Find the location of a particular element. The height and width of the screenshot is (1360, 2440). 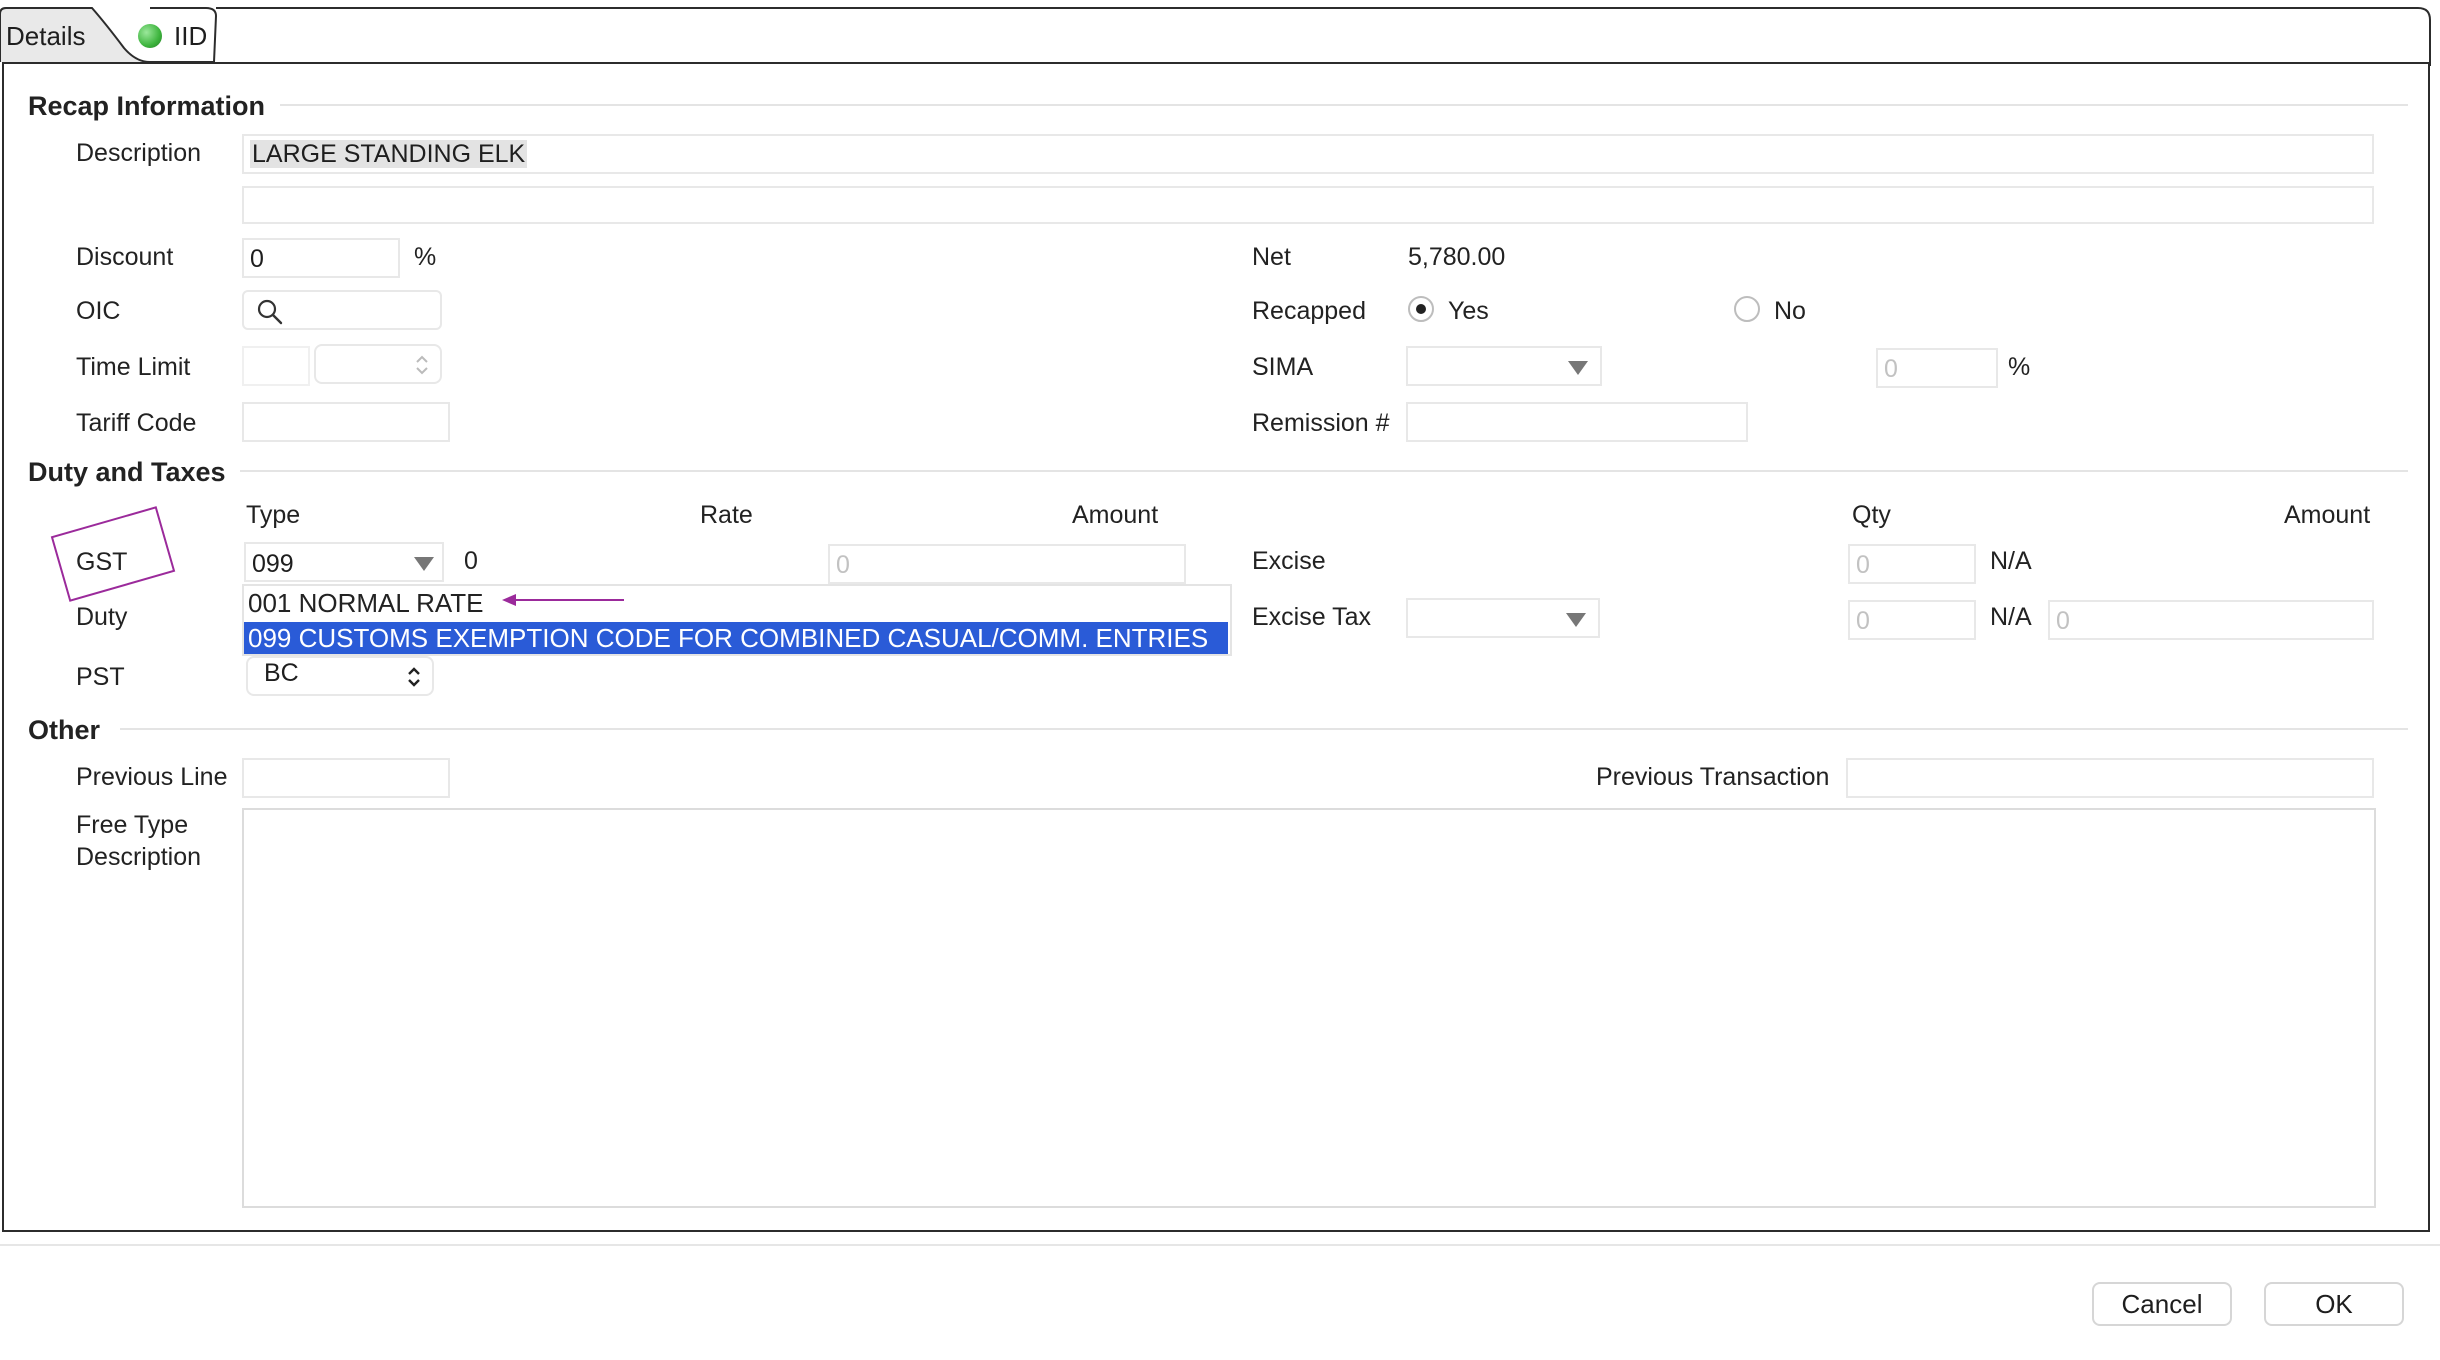

remission-label: Remission # is located at coordinates (1321, 423).